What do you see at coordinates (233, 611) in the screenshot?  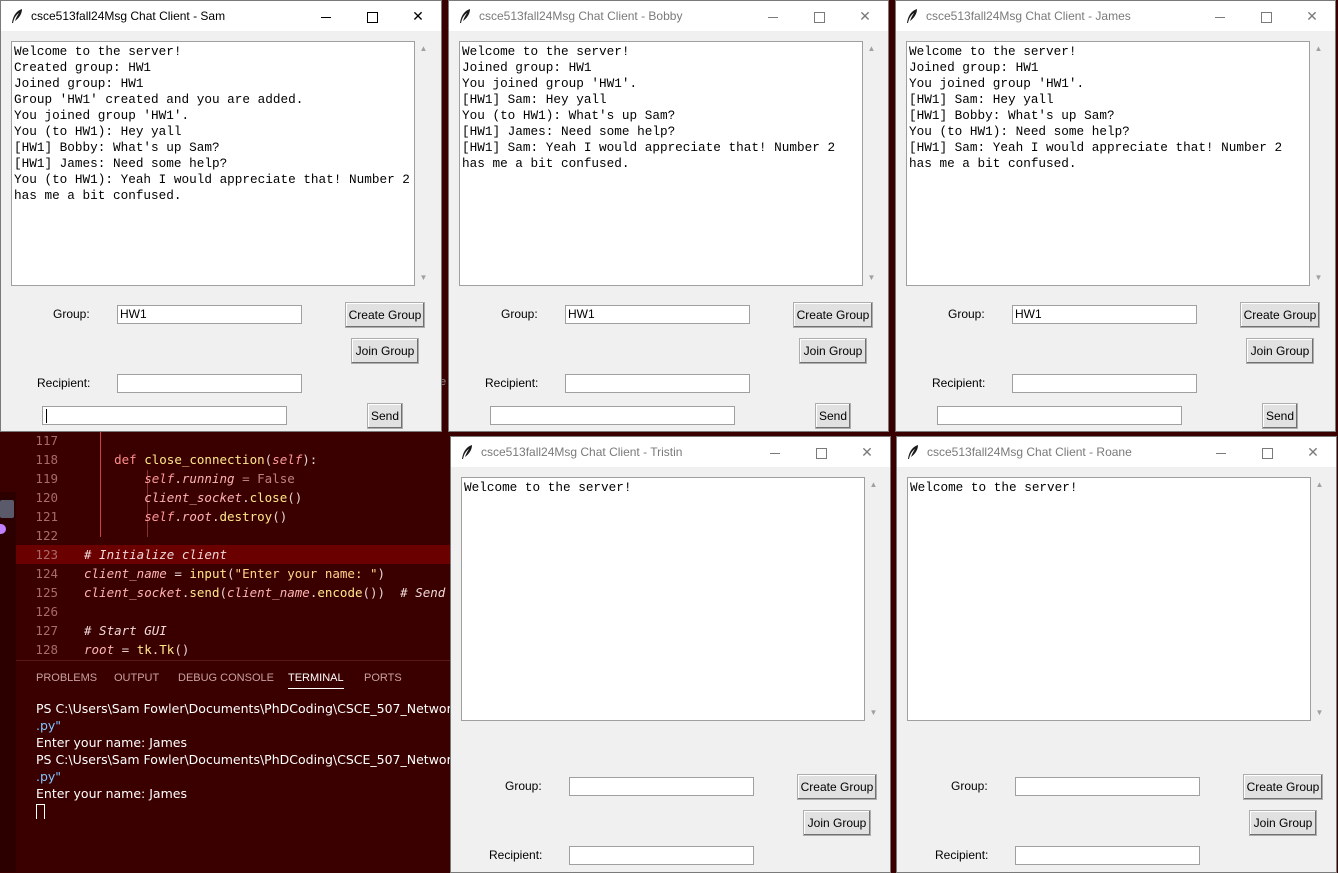 I see `code-line: 126` at bounding box center [233, 611].